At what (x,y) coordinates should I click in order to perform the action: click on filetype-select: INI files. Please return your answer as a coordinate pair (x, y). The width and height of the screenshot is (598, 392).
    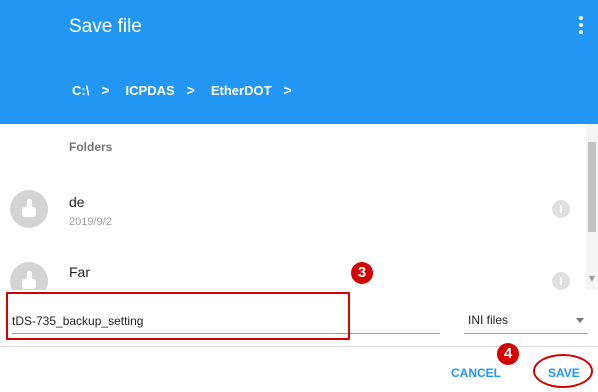
    Looking at the image, I should click on (526, 321).